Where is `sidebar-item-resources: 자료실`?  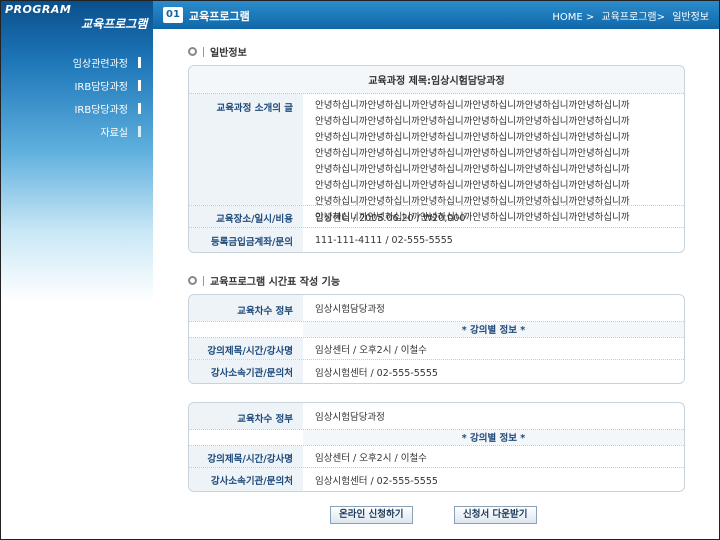 sidebar-item-resources: 자료실 is located at coordinates (77, 131).